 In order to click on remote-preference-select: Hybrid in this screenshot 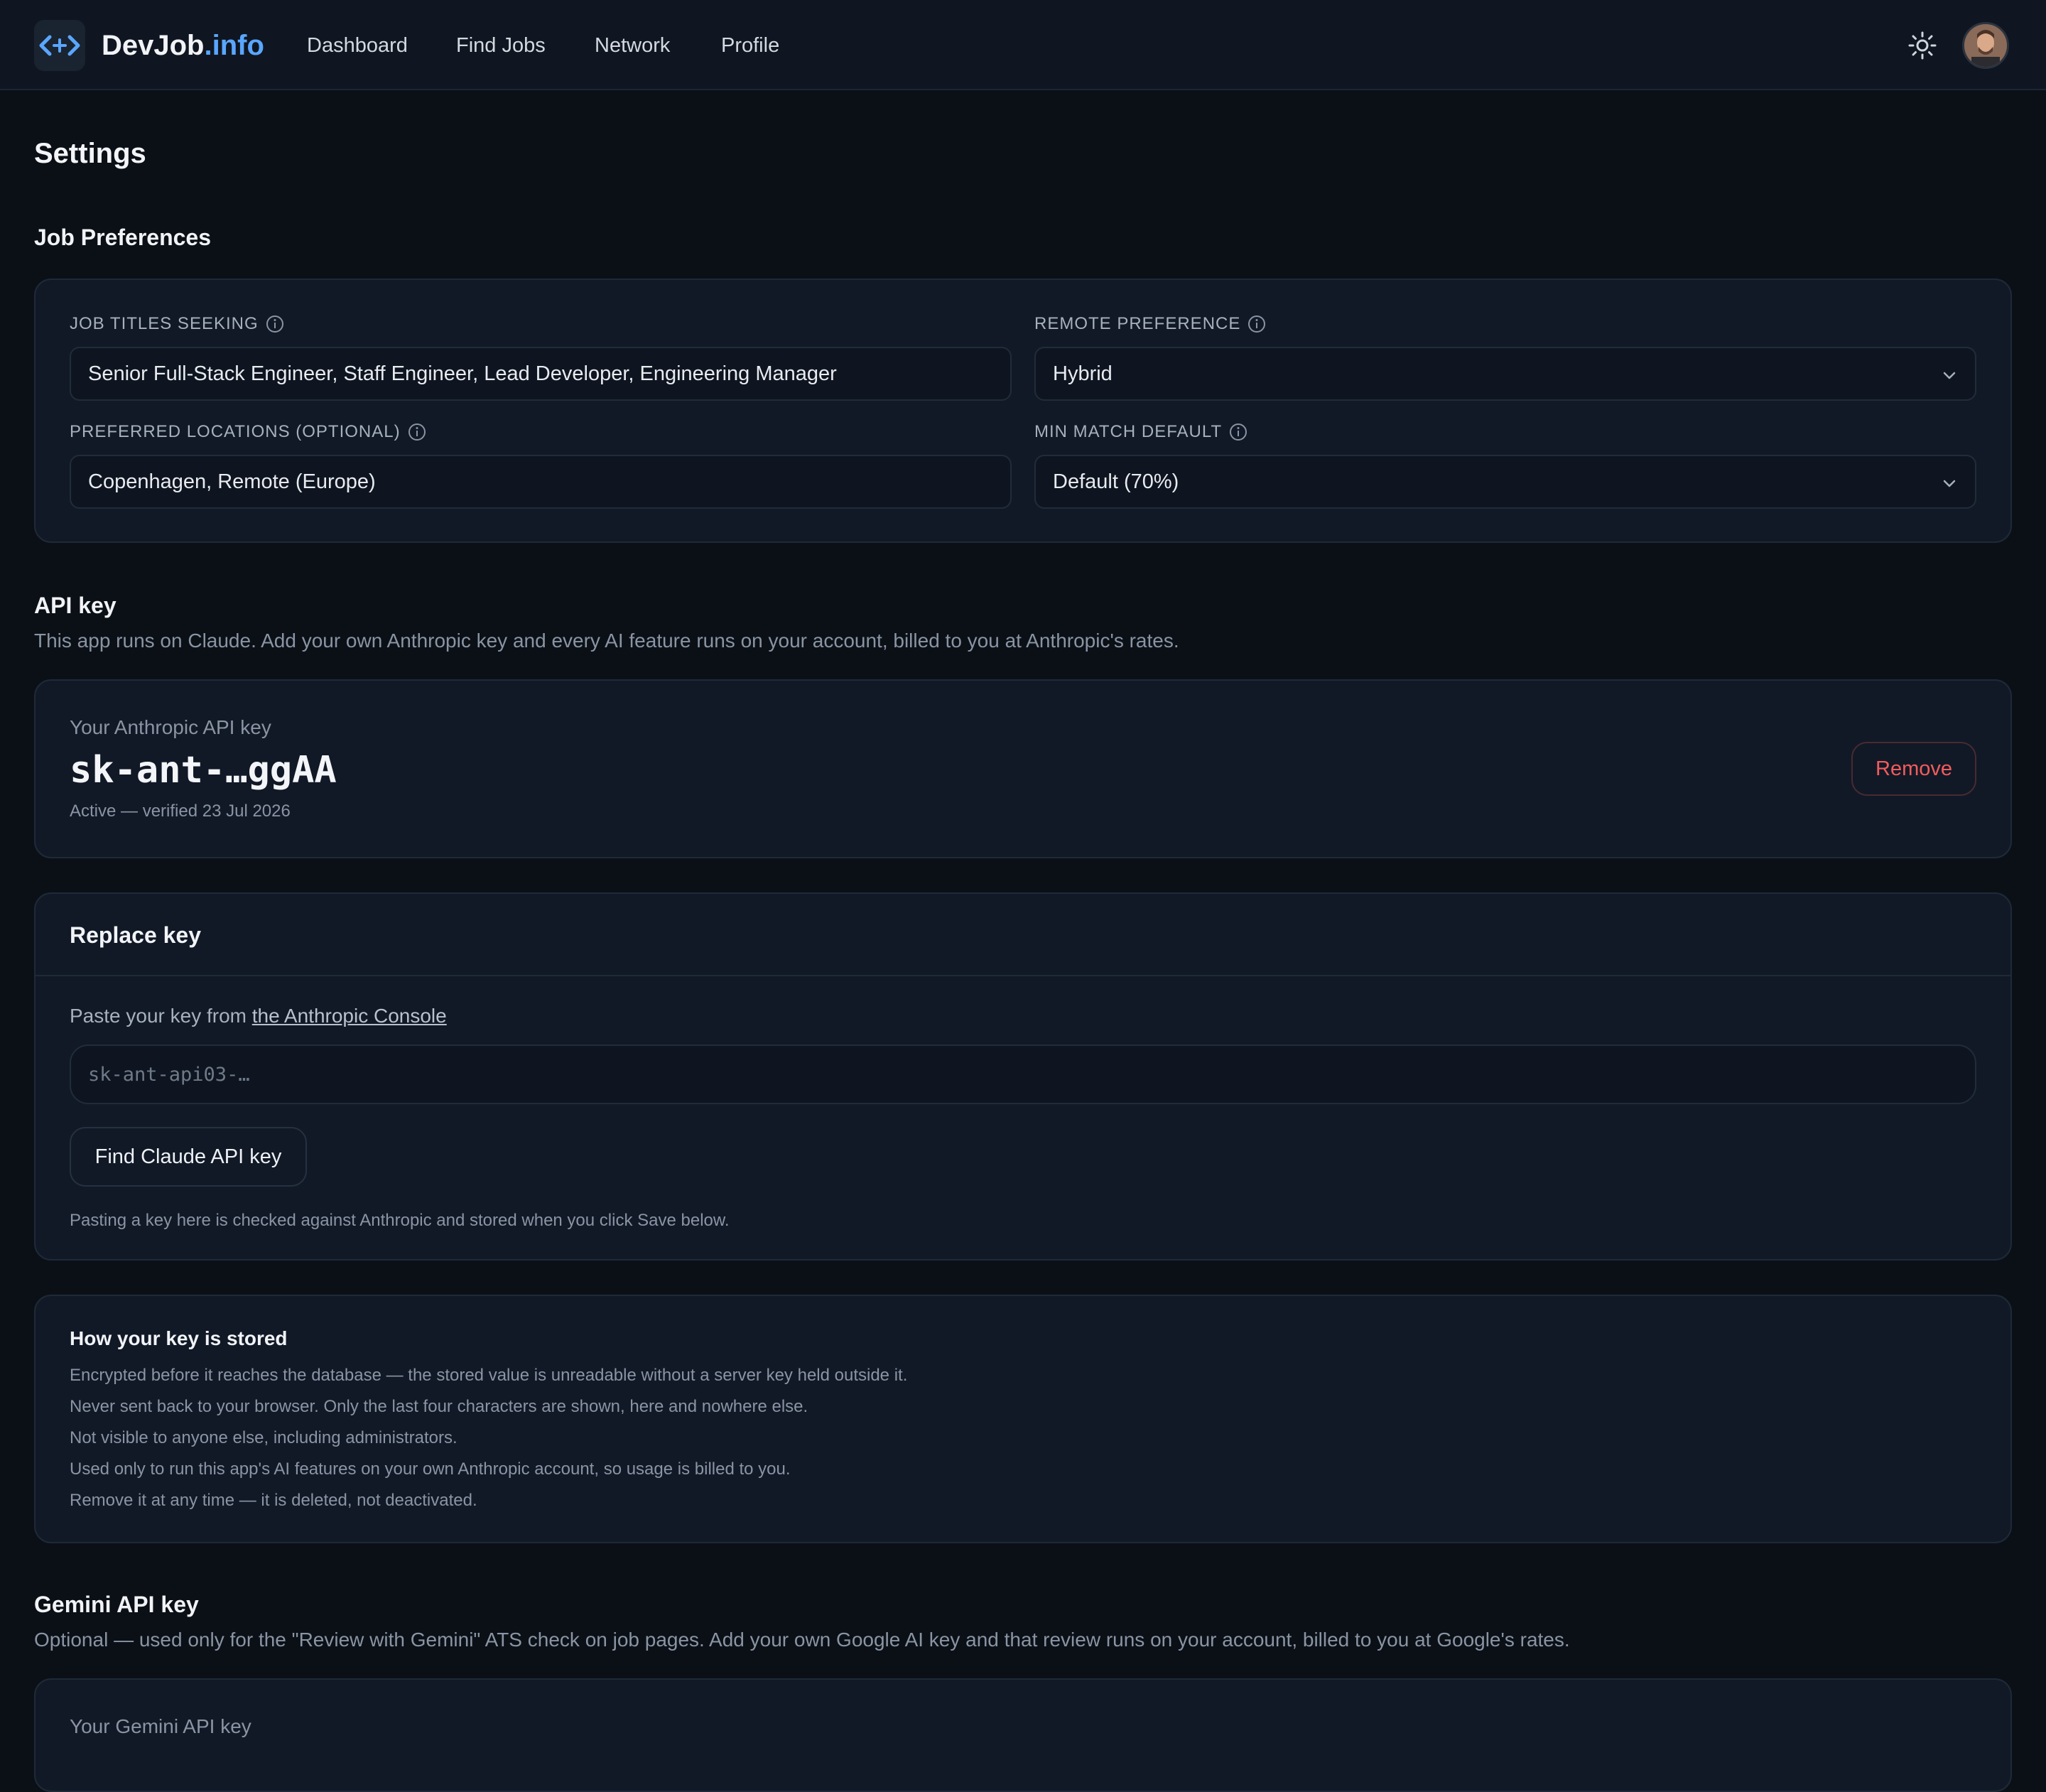, I will do `click(1505, 374)`.